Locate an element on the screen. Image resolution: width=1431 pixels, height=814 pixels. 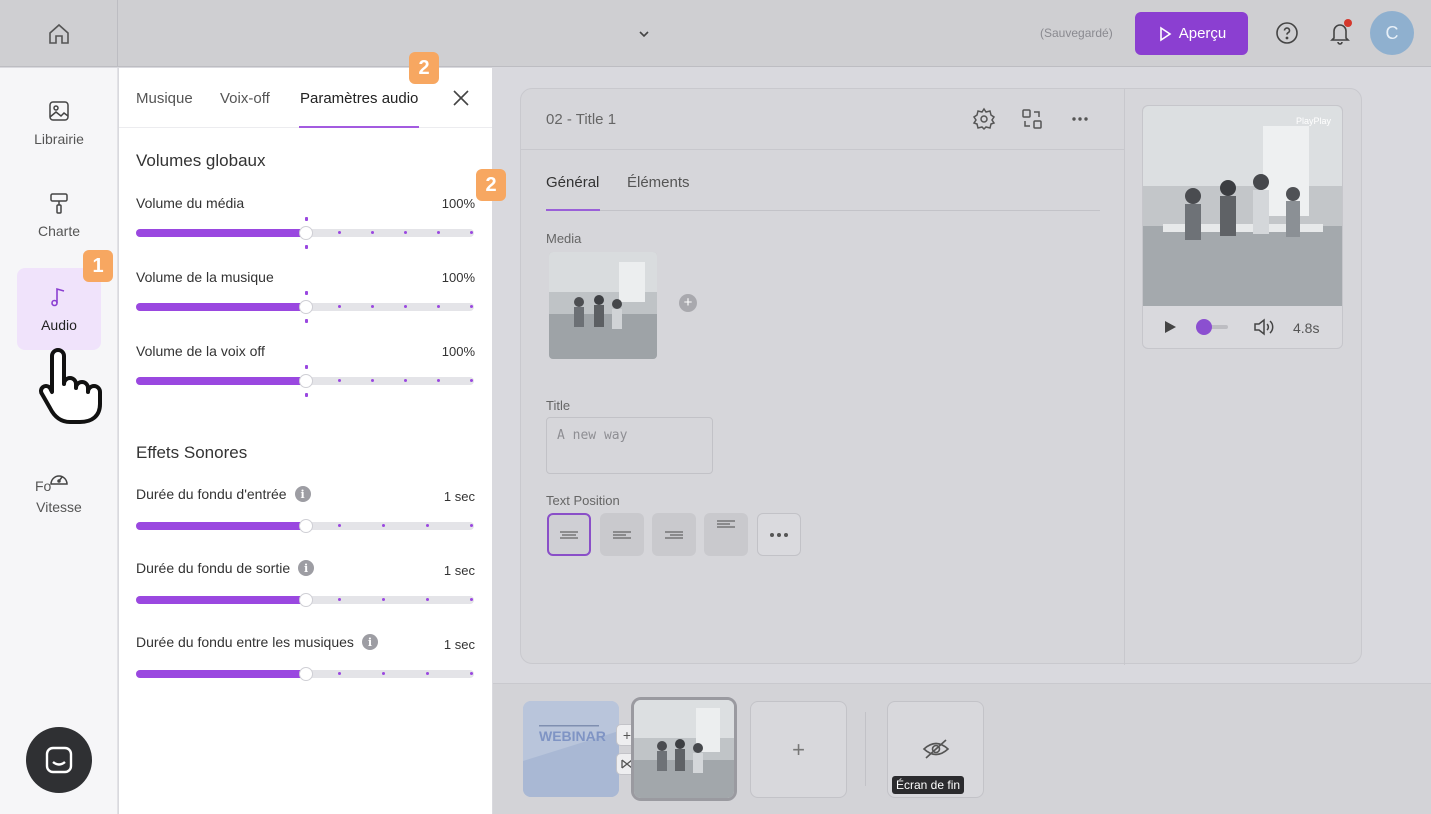
fade-in-label: Durée du fondu d'entrée i is located at coordinates (223, 494).